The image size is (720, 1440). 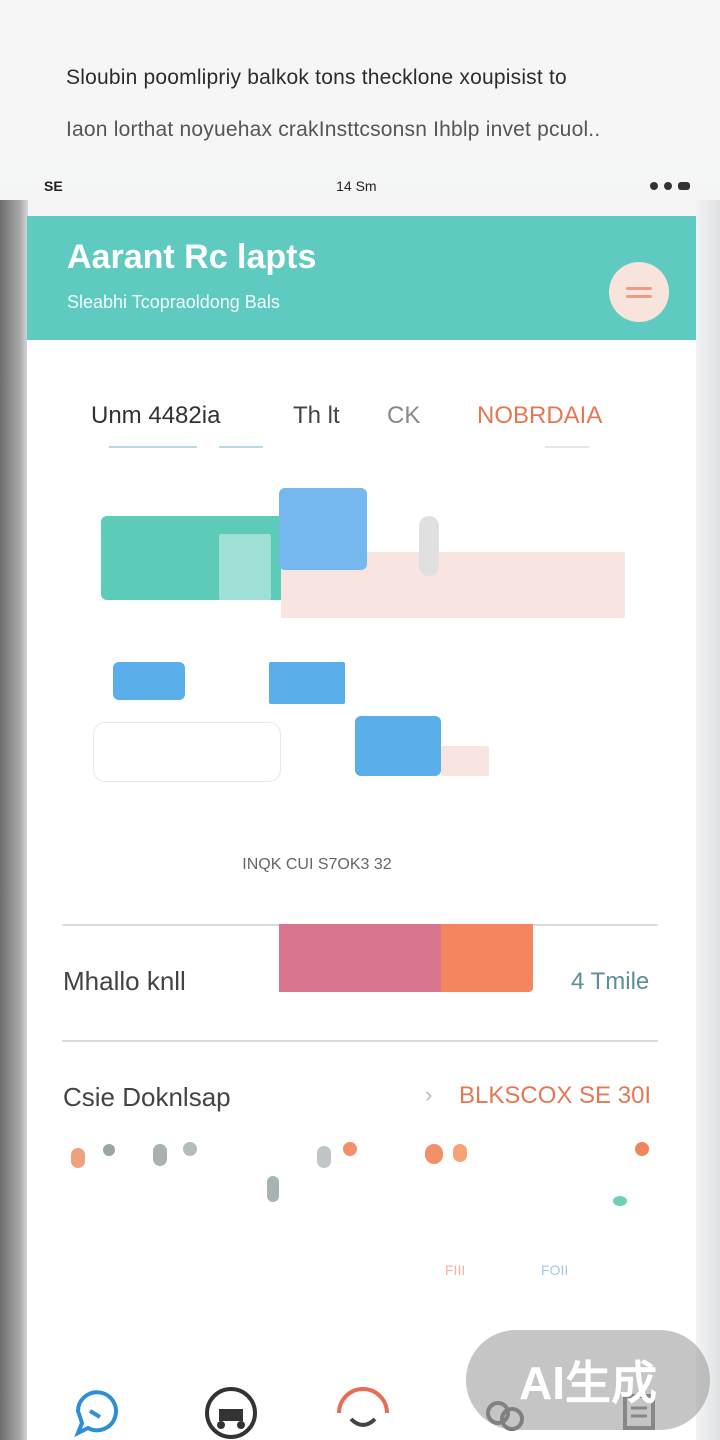 I want to click on row-2-label: Csie Doknlsap, so click(x=147, y=1097).